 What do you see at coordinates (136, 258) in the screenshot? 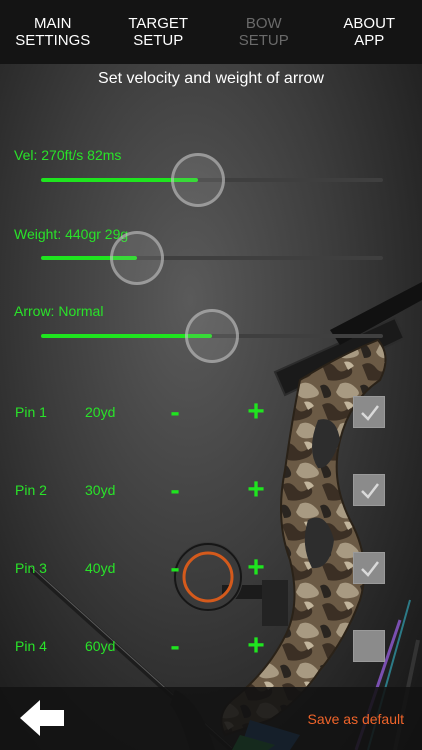
I see `weight-slider-thumb` at bounding box center [136, 258].